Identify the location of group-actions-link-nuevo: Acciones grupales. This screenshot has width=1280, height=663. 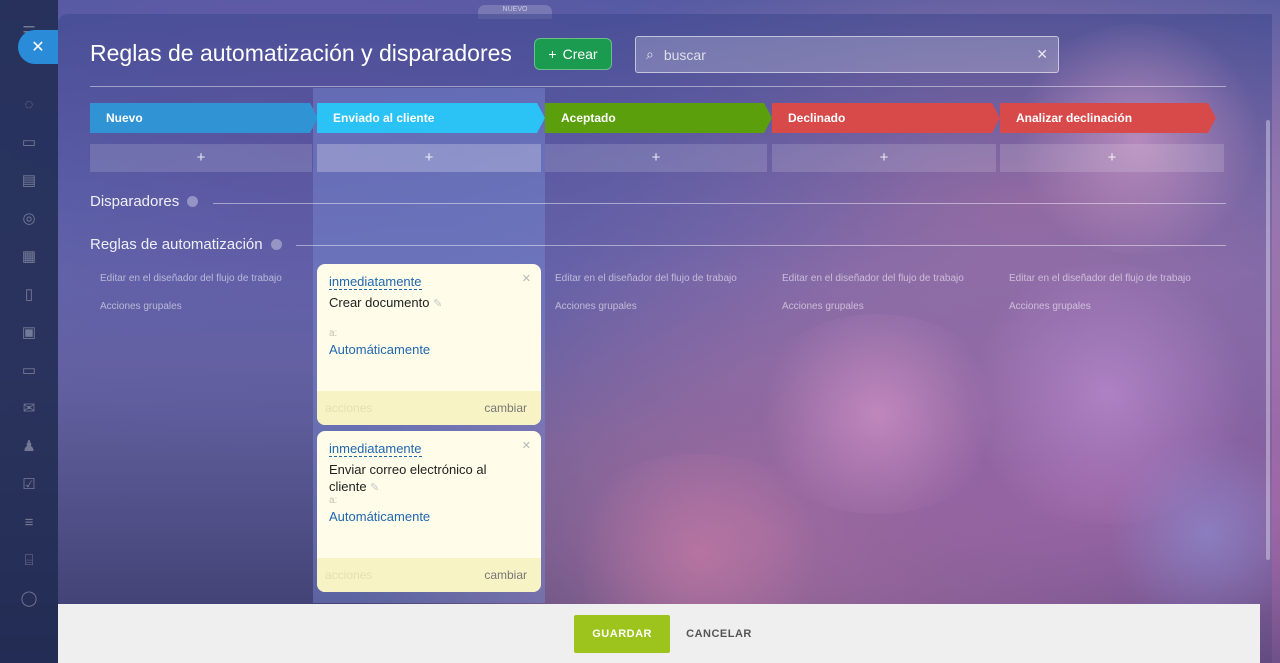
(141, 306).